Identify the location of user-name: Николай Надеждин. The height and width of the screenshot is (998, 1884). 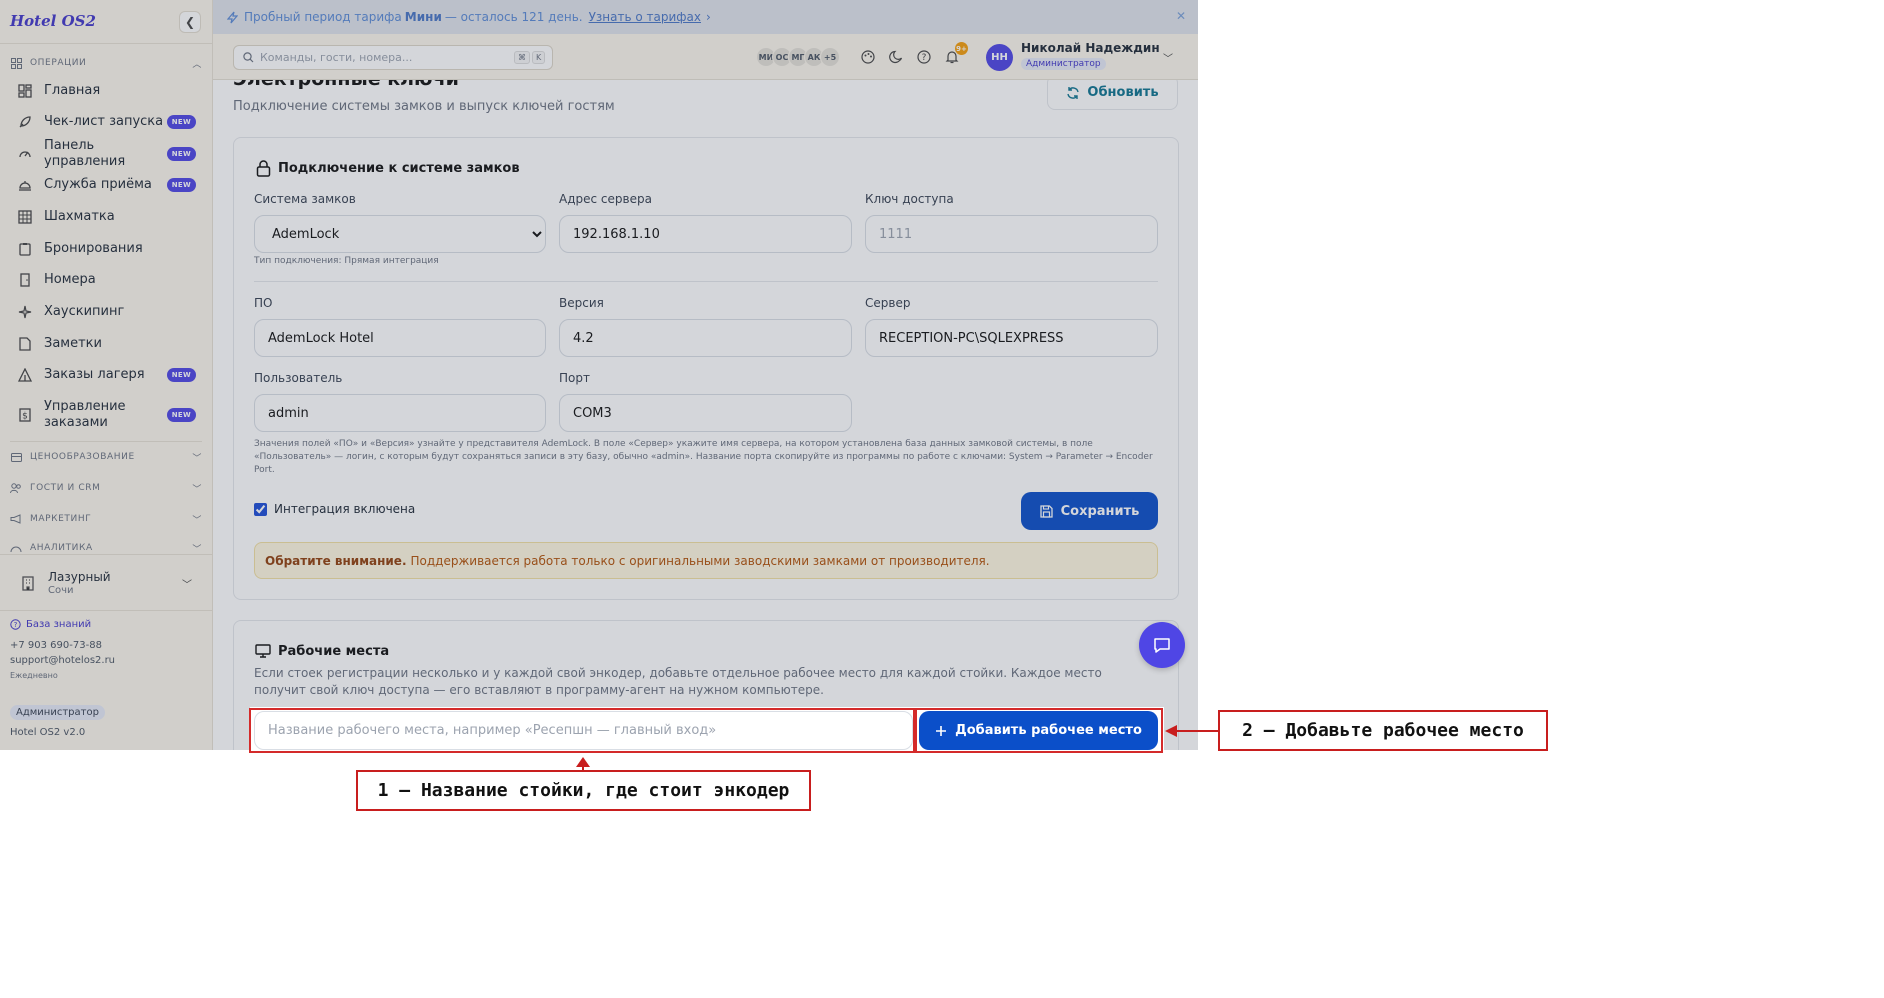
(1090, 48).